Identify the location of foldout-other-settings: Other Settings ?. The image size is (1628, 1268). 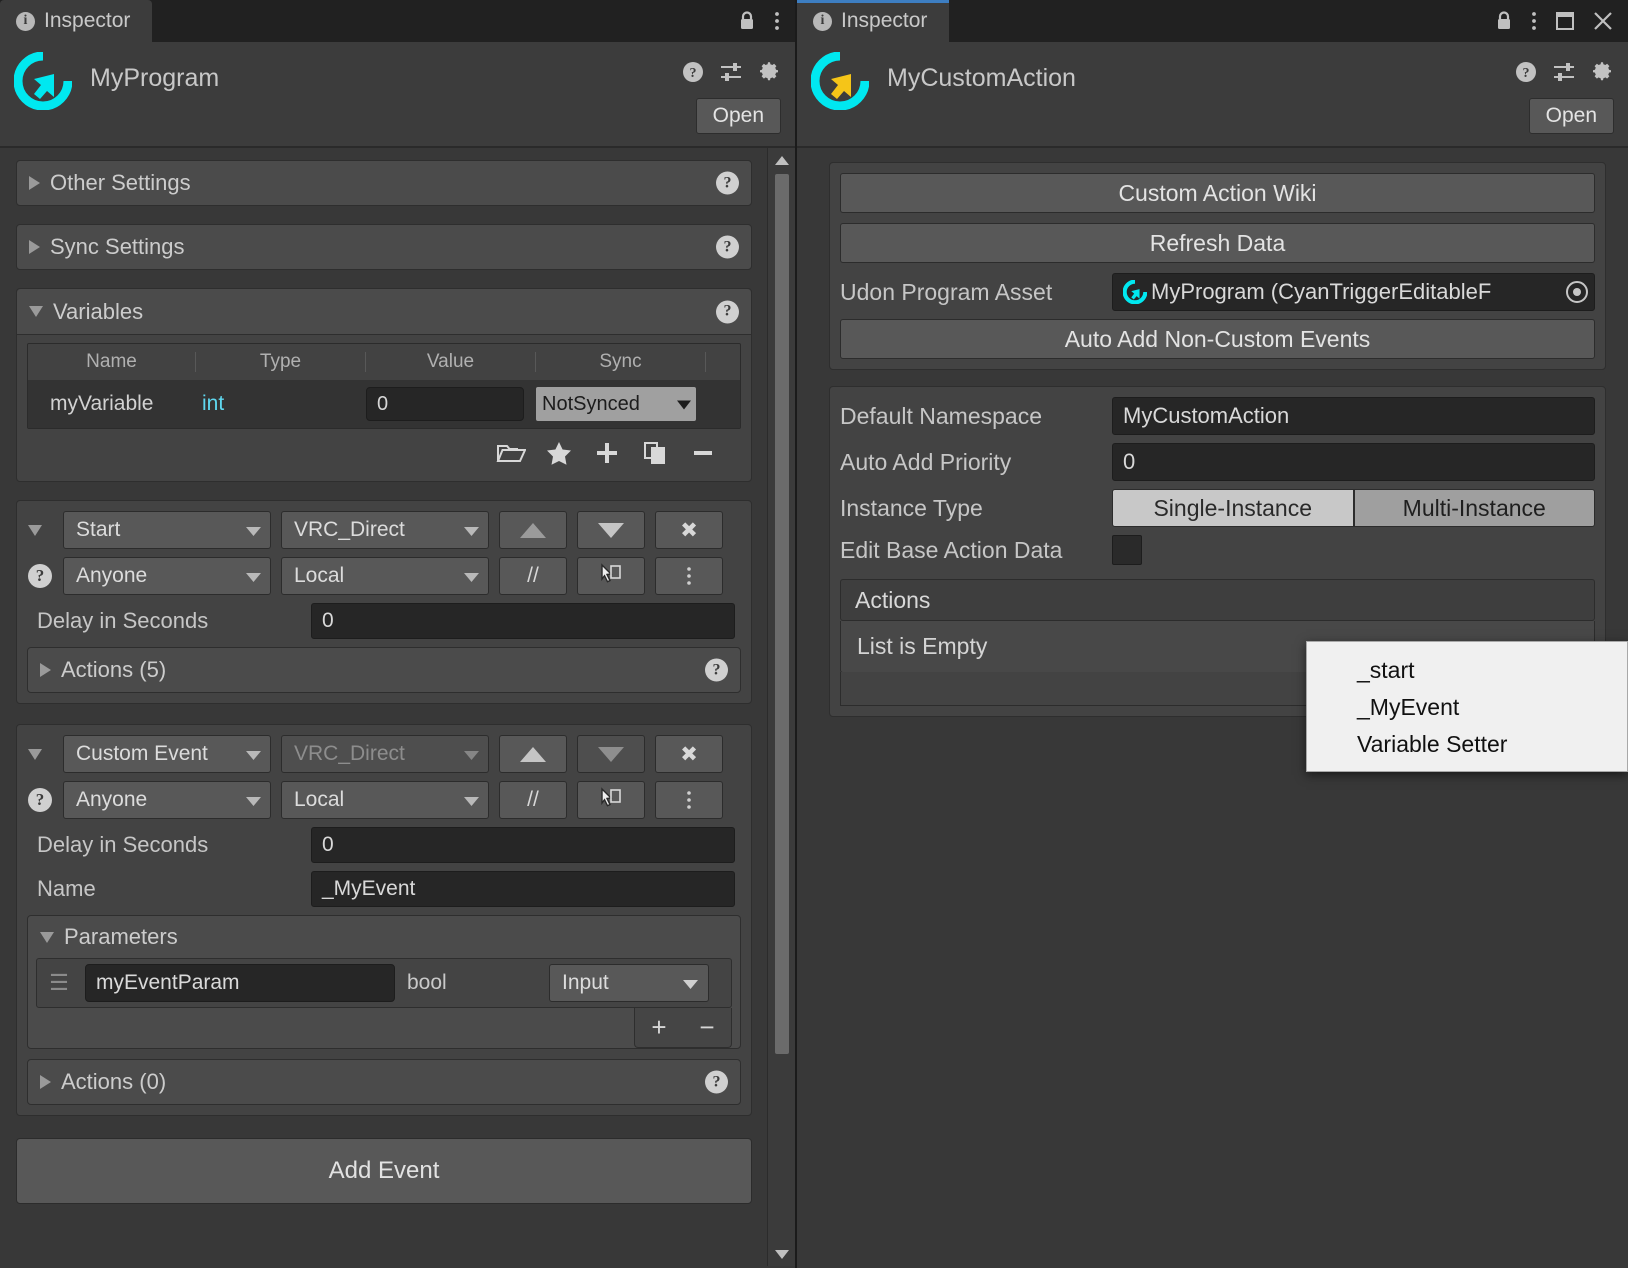
(384, 183).